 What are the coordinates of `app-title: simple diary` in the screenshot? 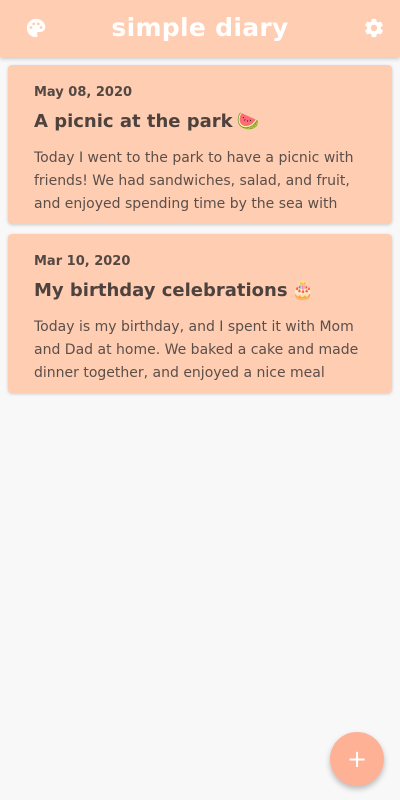 It's located at (200, 27).